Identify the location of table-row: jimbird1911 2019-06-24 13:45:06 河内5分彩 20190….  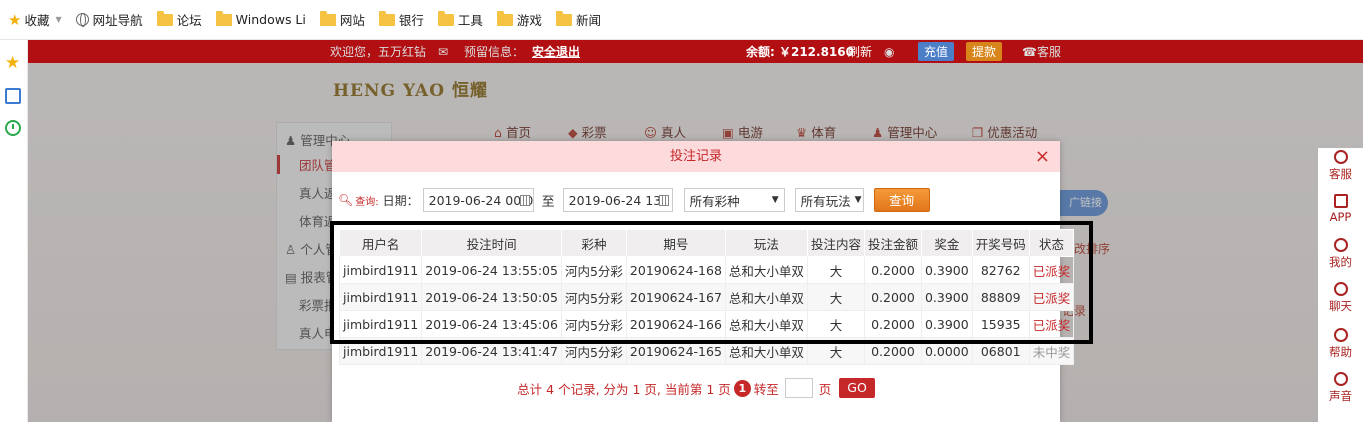
(706, 324).